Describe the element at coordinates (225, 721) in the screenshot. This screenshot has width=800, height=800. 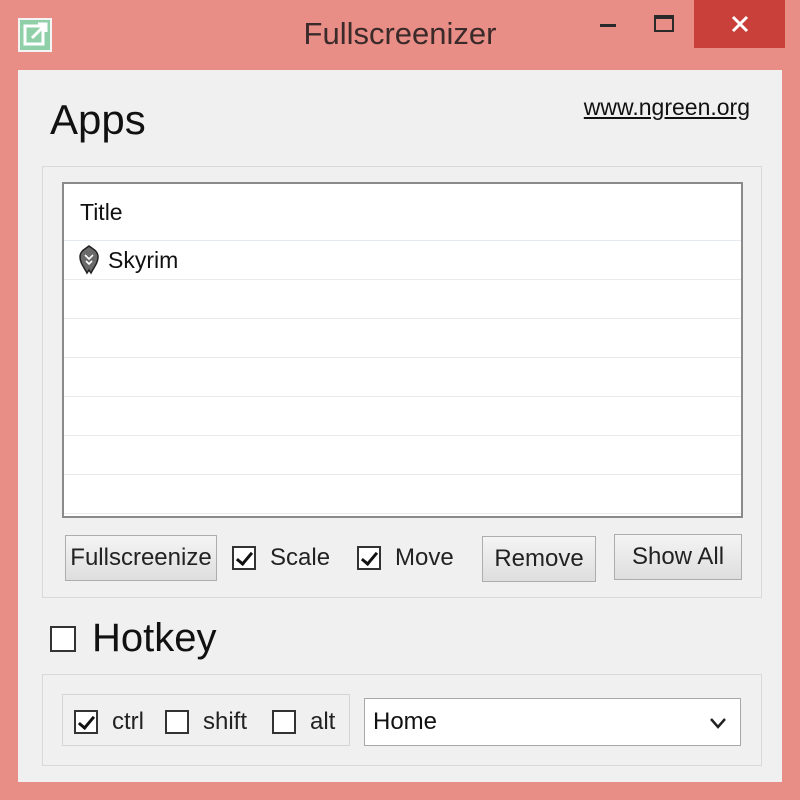
I see `shift-checkbox-label: shift` at that location.